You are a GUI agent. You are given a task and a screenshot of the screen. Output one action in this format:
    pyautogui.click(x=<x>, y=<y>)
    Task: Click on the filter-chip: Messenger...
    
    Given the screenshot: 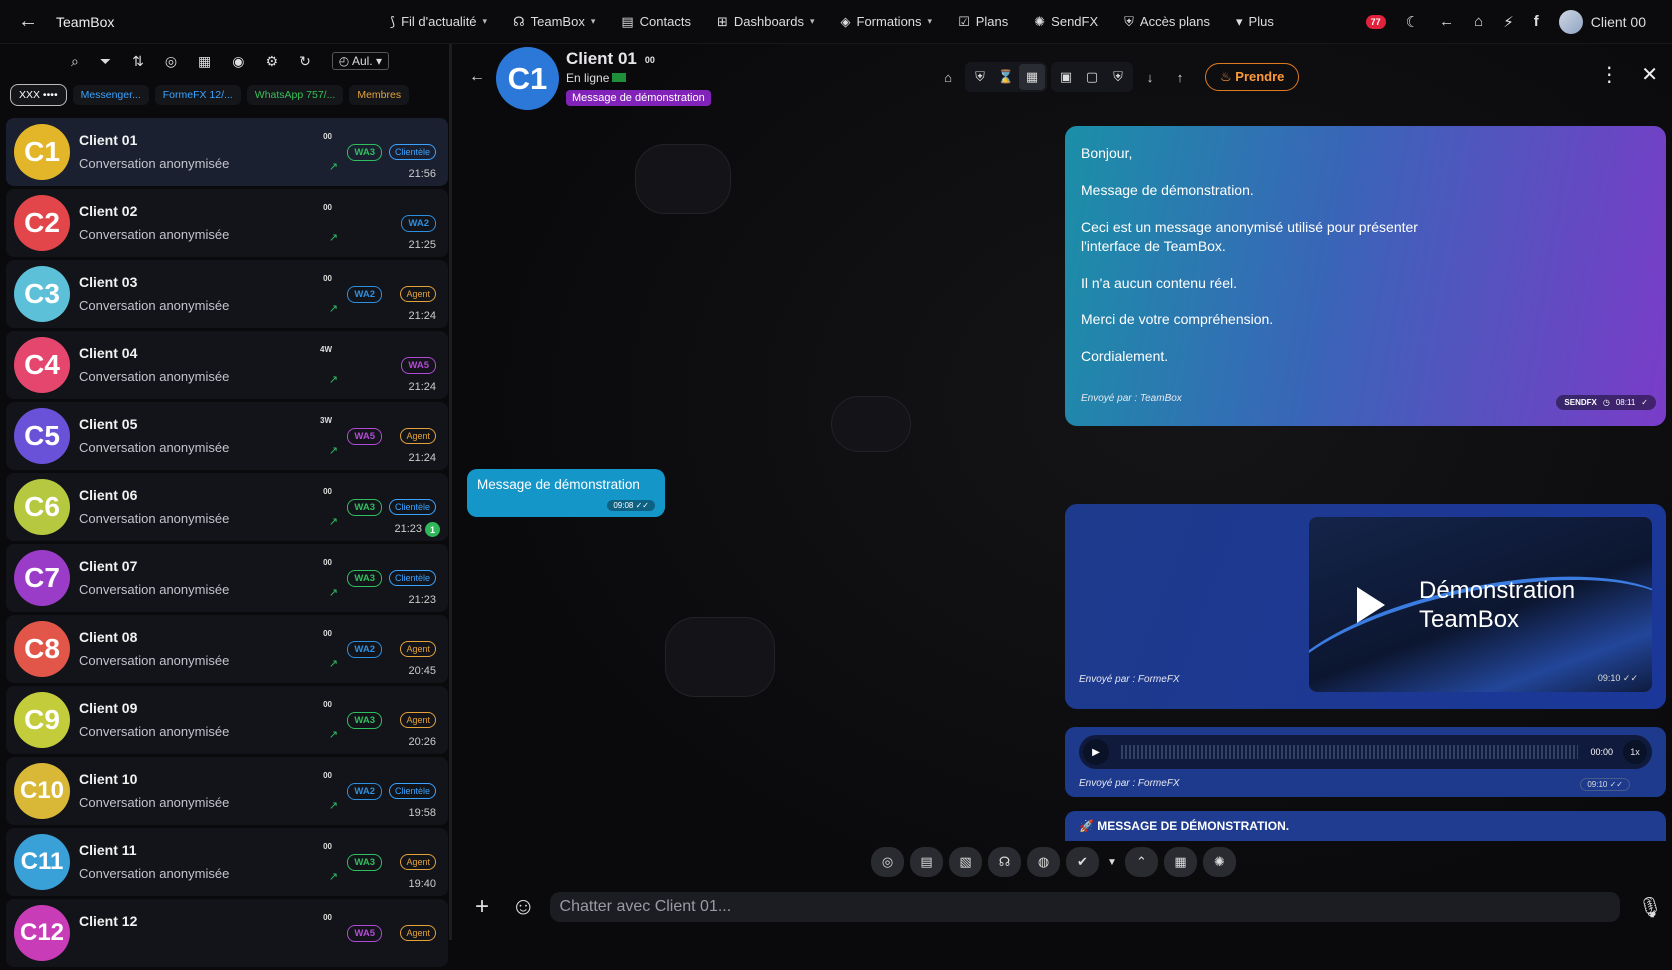 What is the action you would take?
    pyautogui.click(x=110, y=95)
    